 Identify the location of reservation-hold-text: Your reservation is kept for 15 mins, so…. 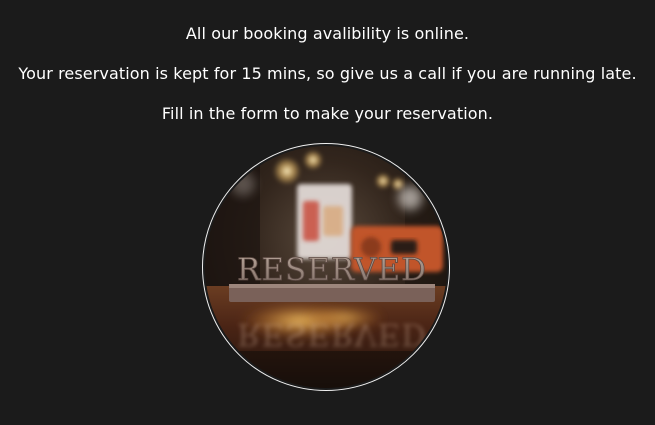
(327, 73).